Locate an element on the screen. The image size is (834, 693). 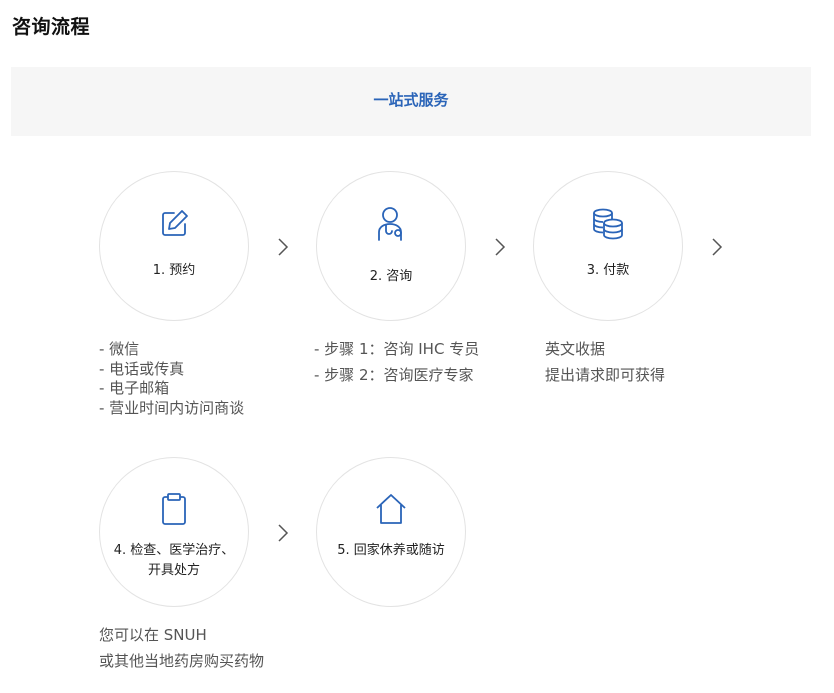
desc-line: 您可以在 SNUH is located at coordinates (153, 635).